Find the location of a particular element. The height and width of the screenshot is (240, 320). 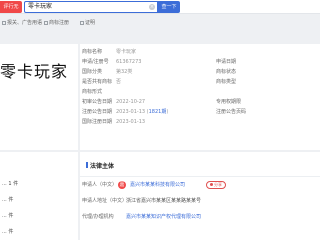

info-label: 初审公告日期 is located at coordinates (97, 102).